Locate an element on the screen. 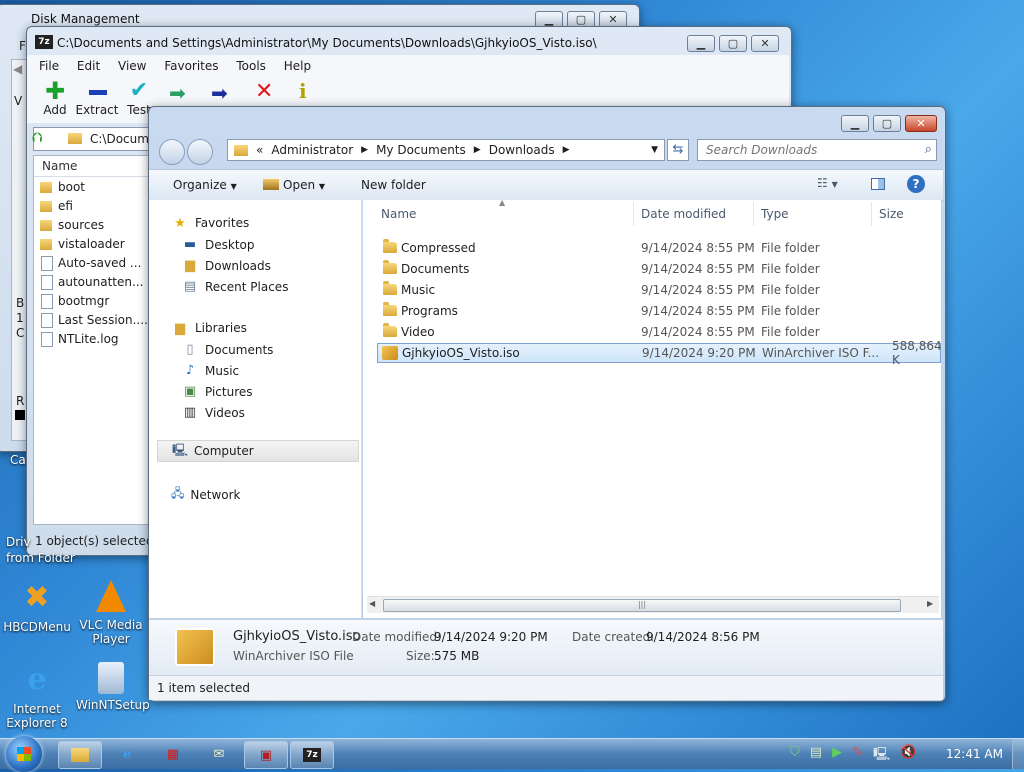  desktop-icon-internet-explorer: e Internet Explorer 8 is located at coordinates (37, 696).